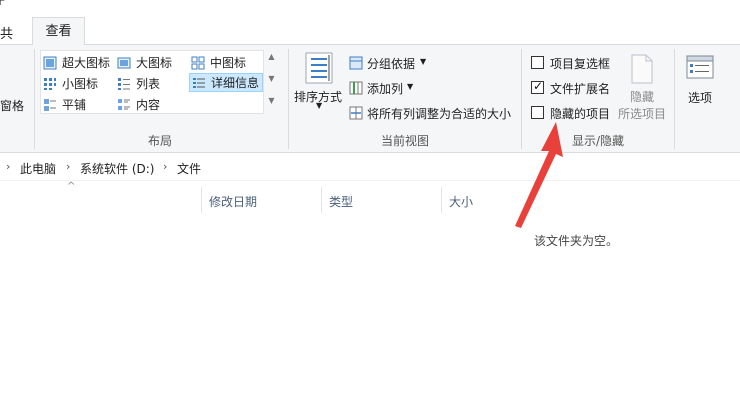 This screenshot has width=740, height=412. What do you see at coordinates (159, 141) in the screenshot?
I see `group-label-layout: 布局` at bounding box center [159, 141].